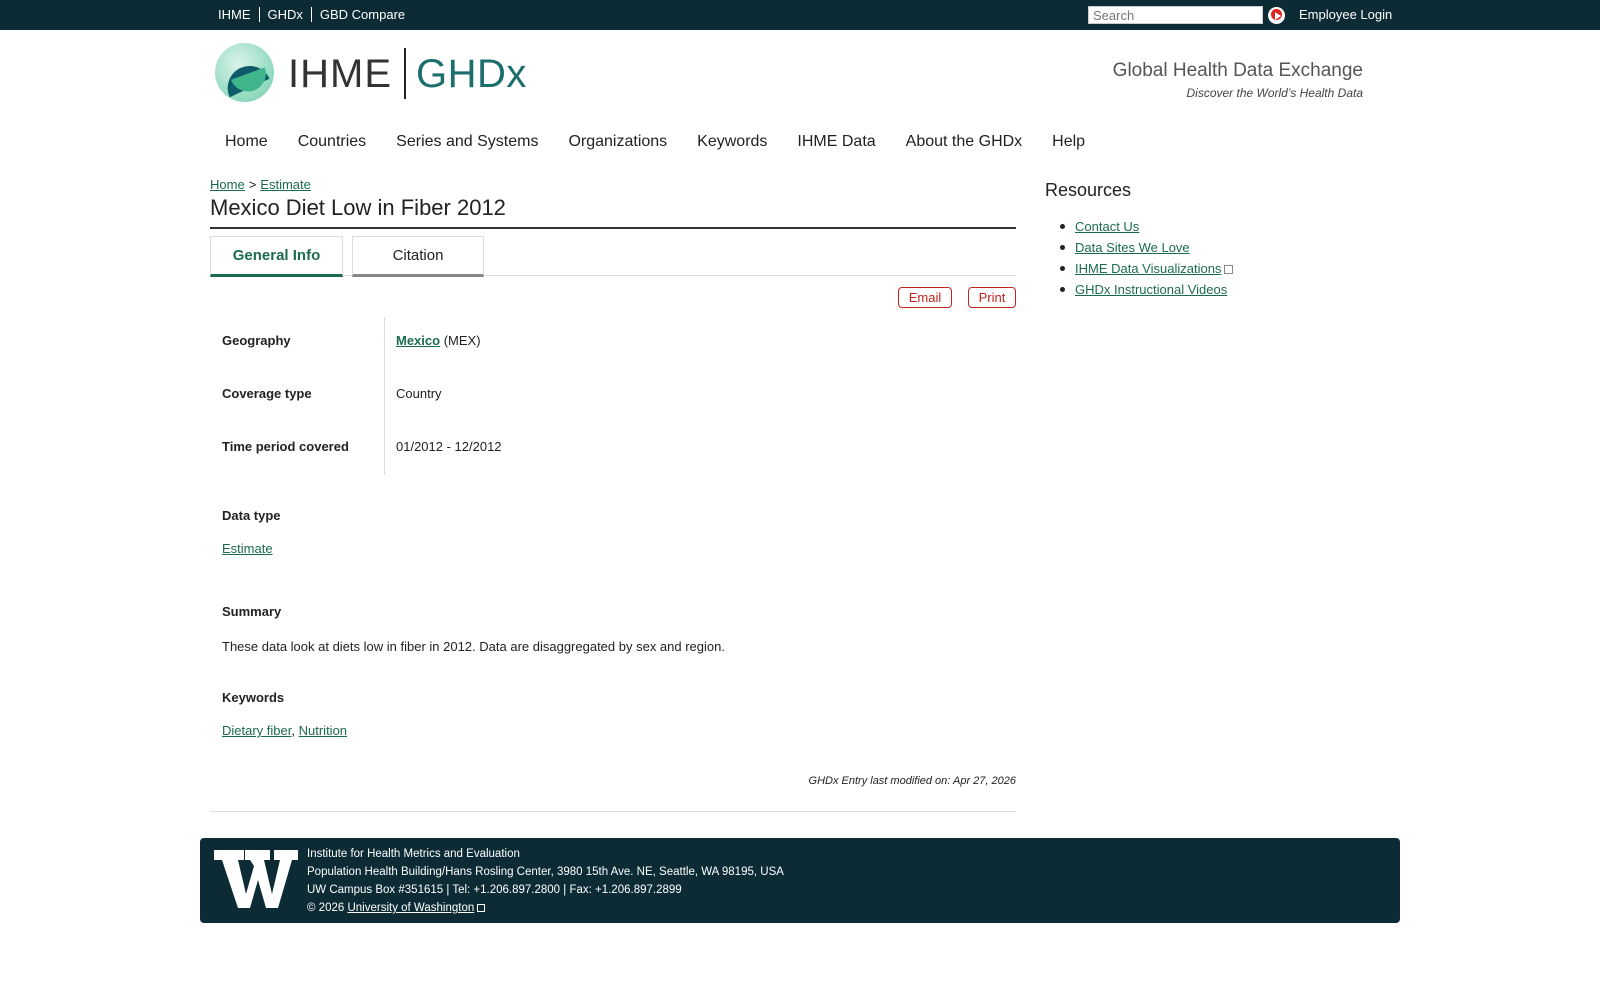 Image resolution: width=1600 pixels, height=1000 pixels. Describe the element at coordinates (227, 184) in the screenshot. I see `breadcrumb-home: Home` at that location.